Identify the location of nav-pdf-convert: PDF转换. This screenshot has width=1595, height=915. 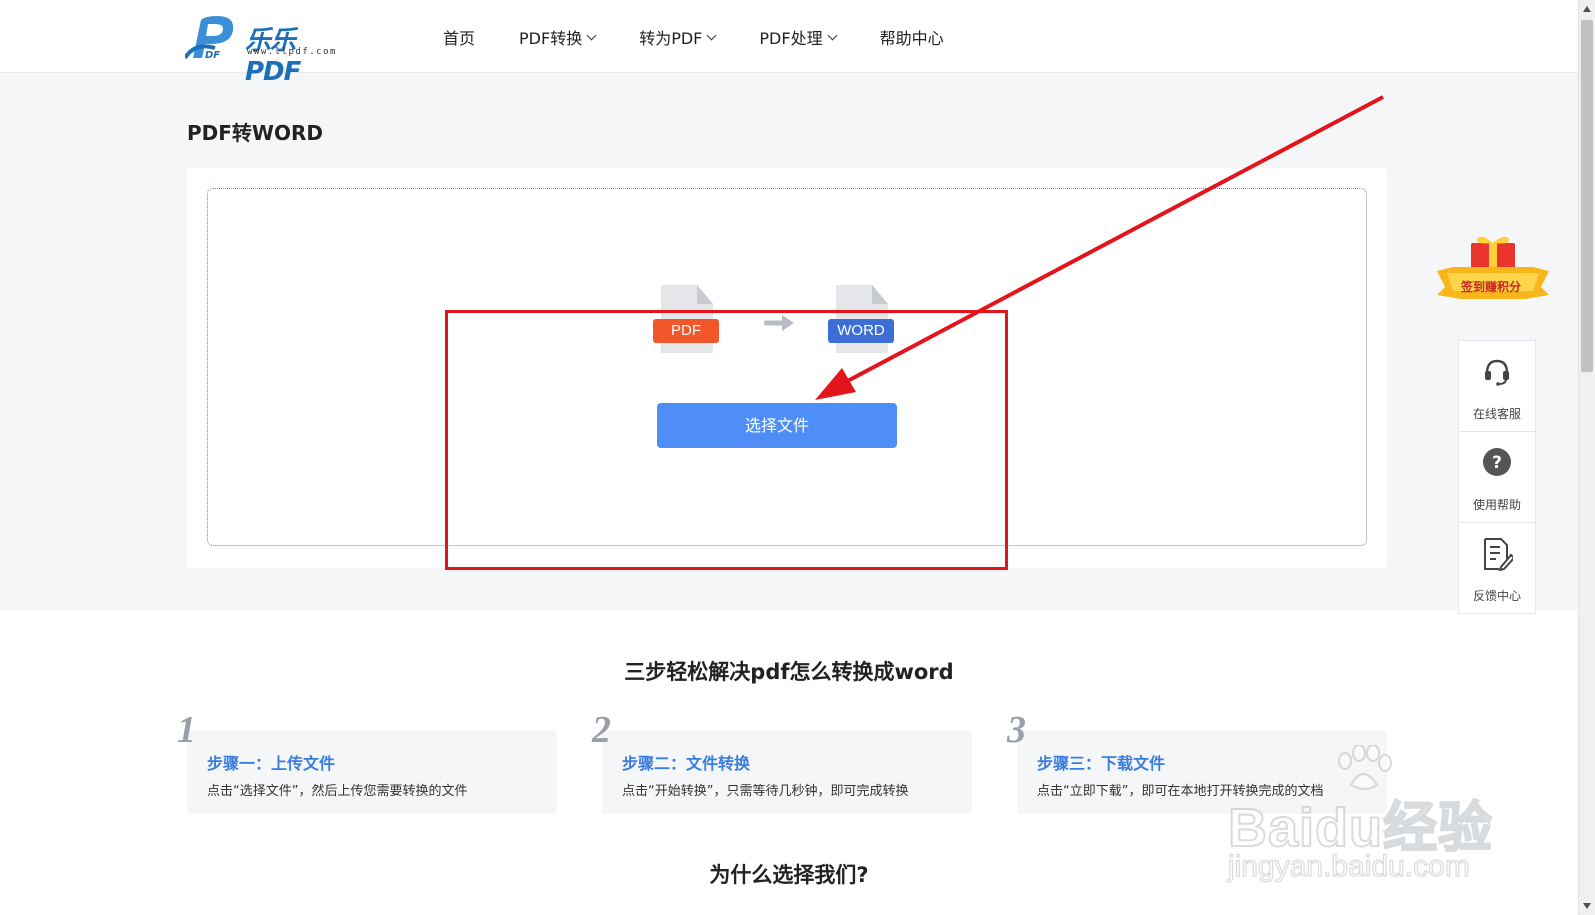
(558, 37).